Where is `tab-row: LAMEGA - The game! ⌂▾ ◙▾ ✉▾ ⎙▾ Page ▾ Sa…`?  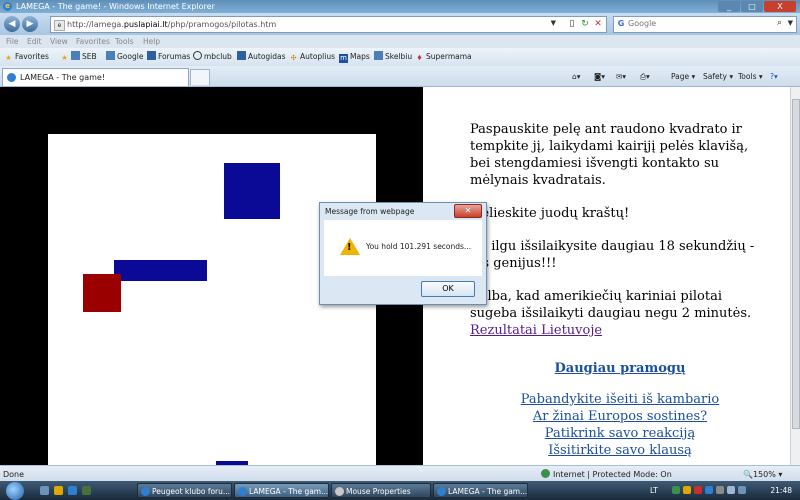
tab-row: LAMEGA - The game! ⌂▾ ◙▾ ✉▾ ⎙▾ Page ▾ Sa… is located at coordinates (400, 76).